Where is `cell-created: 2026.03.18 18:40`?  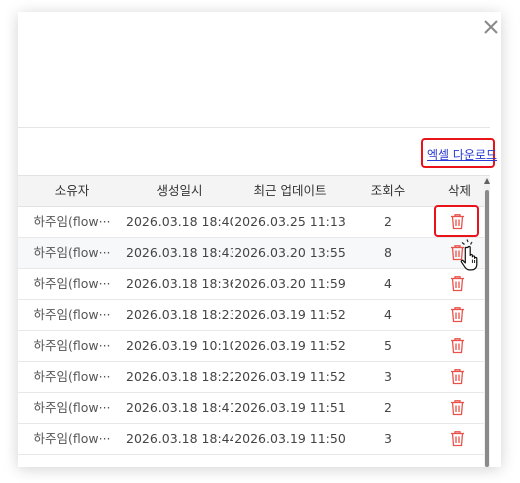
cell-created: 2026.03.18 18:40 is located at coordinates (179, 221).